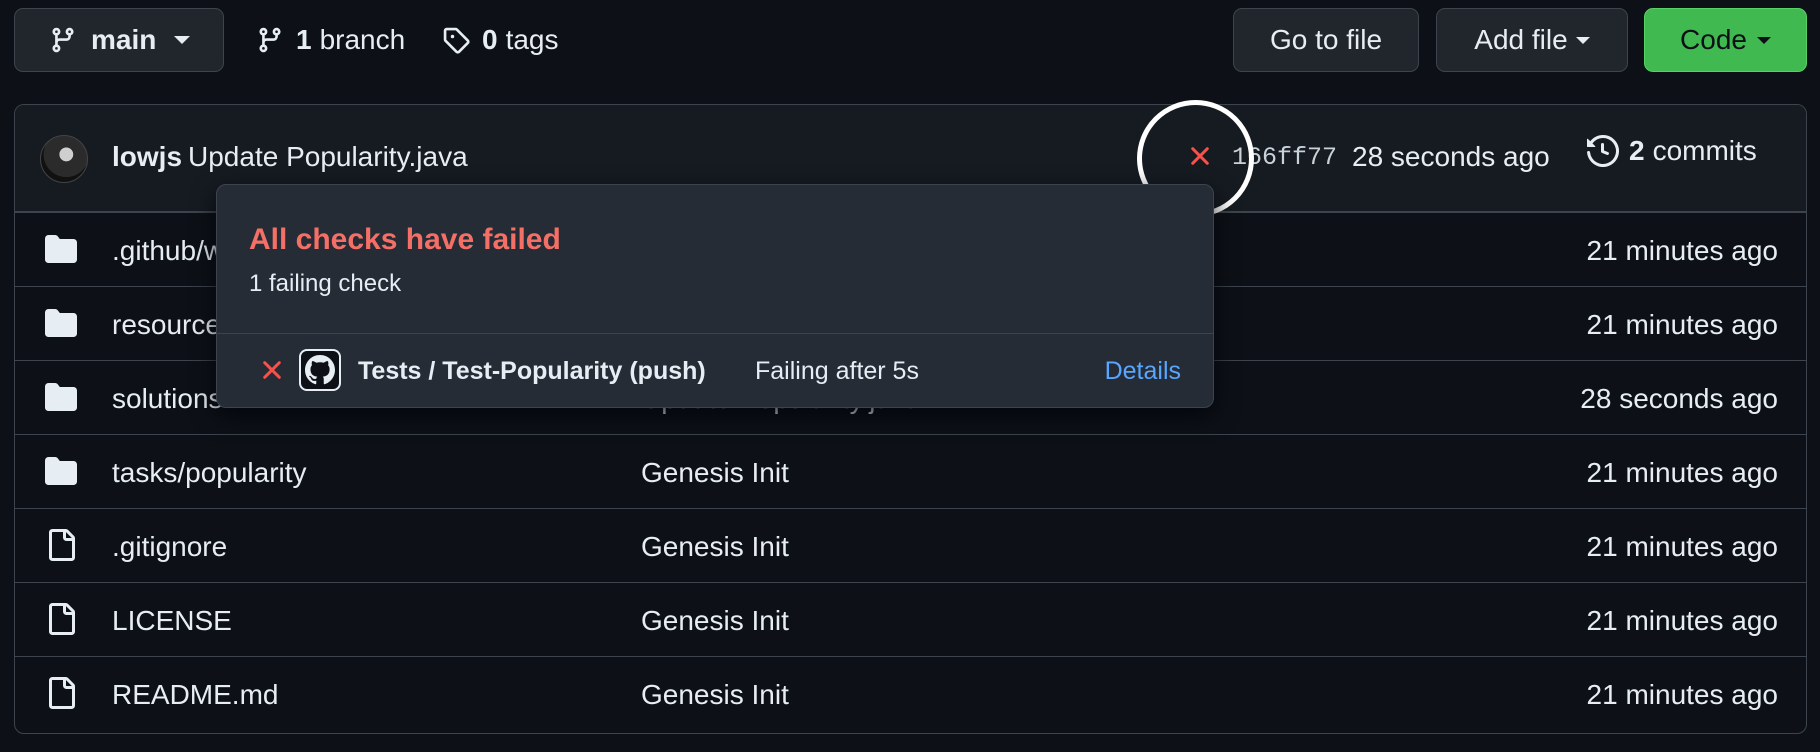  What do you see at coordinates (304, 39) in the screenshot?
I see `branches-count: 1` at bounding box center [304, 39].